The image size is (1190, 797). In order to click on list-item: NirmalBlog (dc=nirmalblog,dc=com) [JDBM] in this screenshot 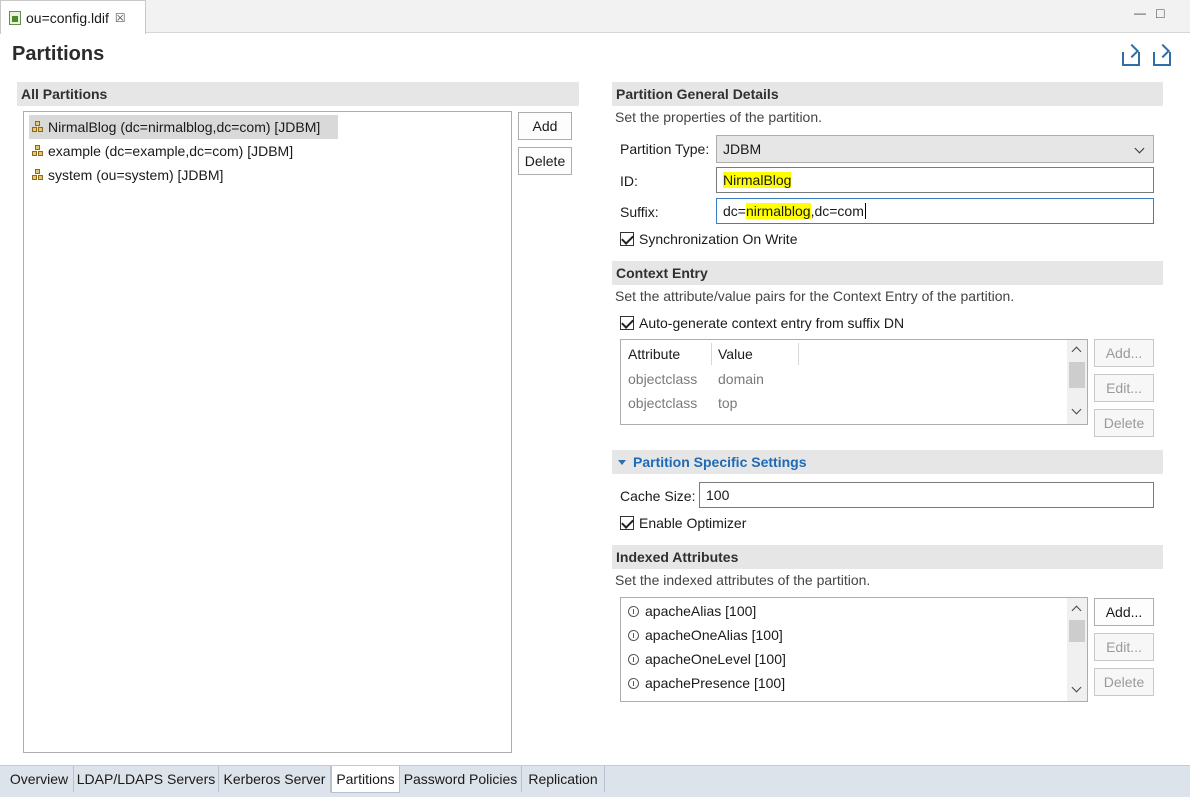, I will do `click(184, 127)`.